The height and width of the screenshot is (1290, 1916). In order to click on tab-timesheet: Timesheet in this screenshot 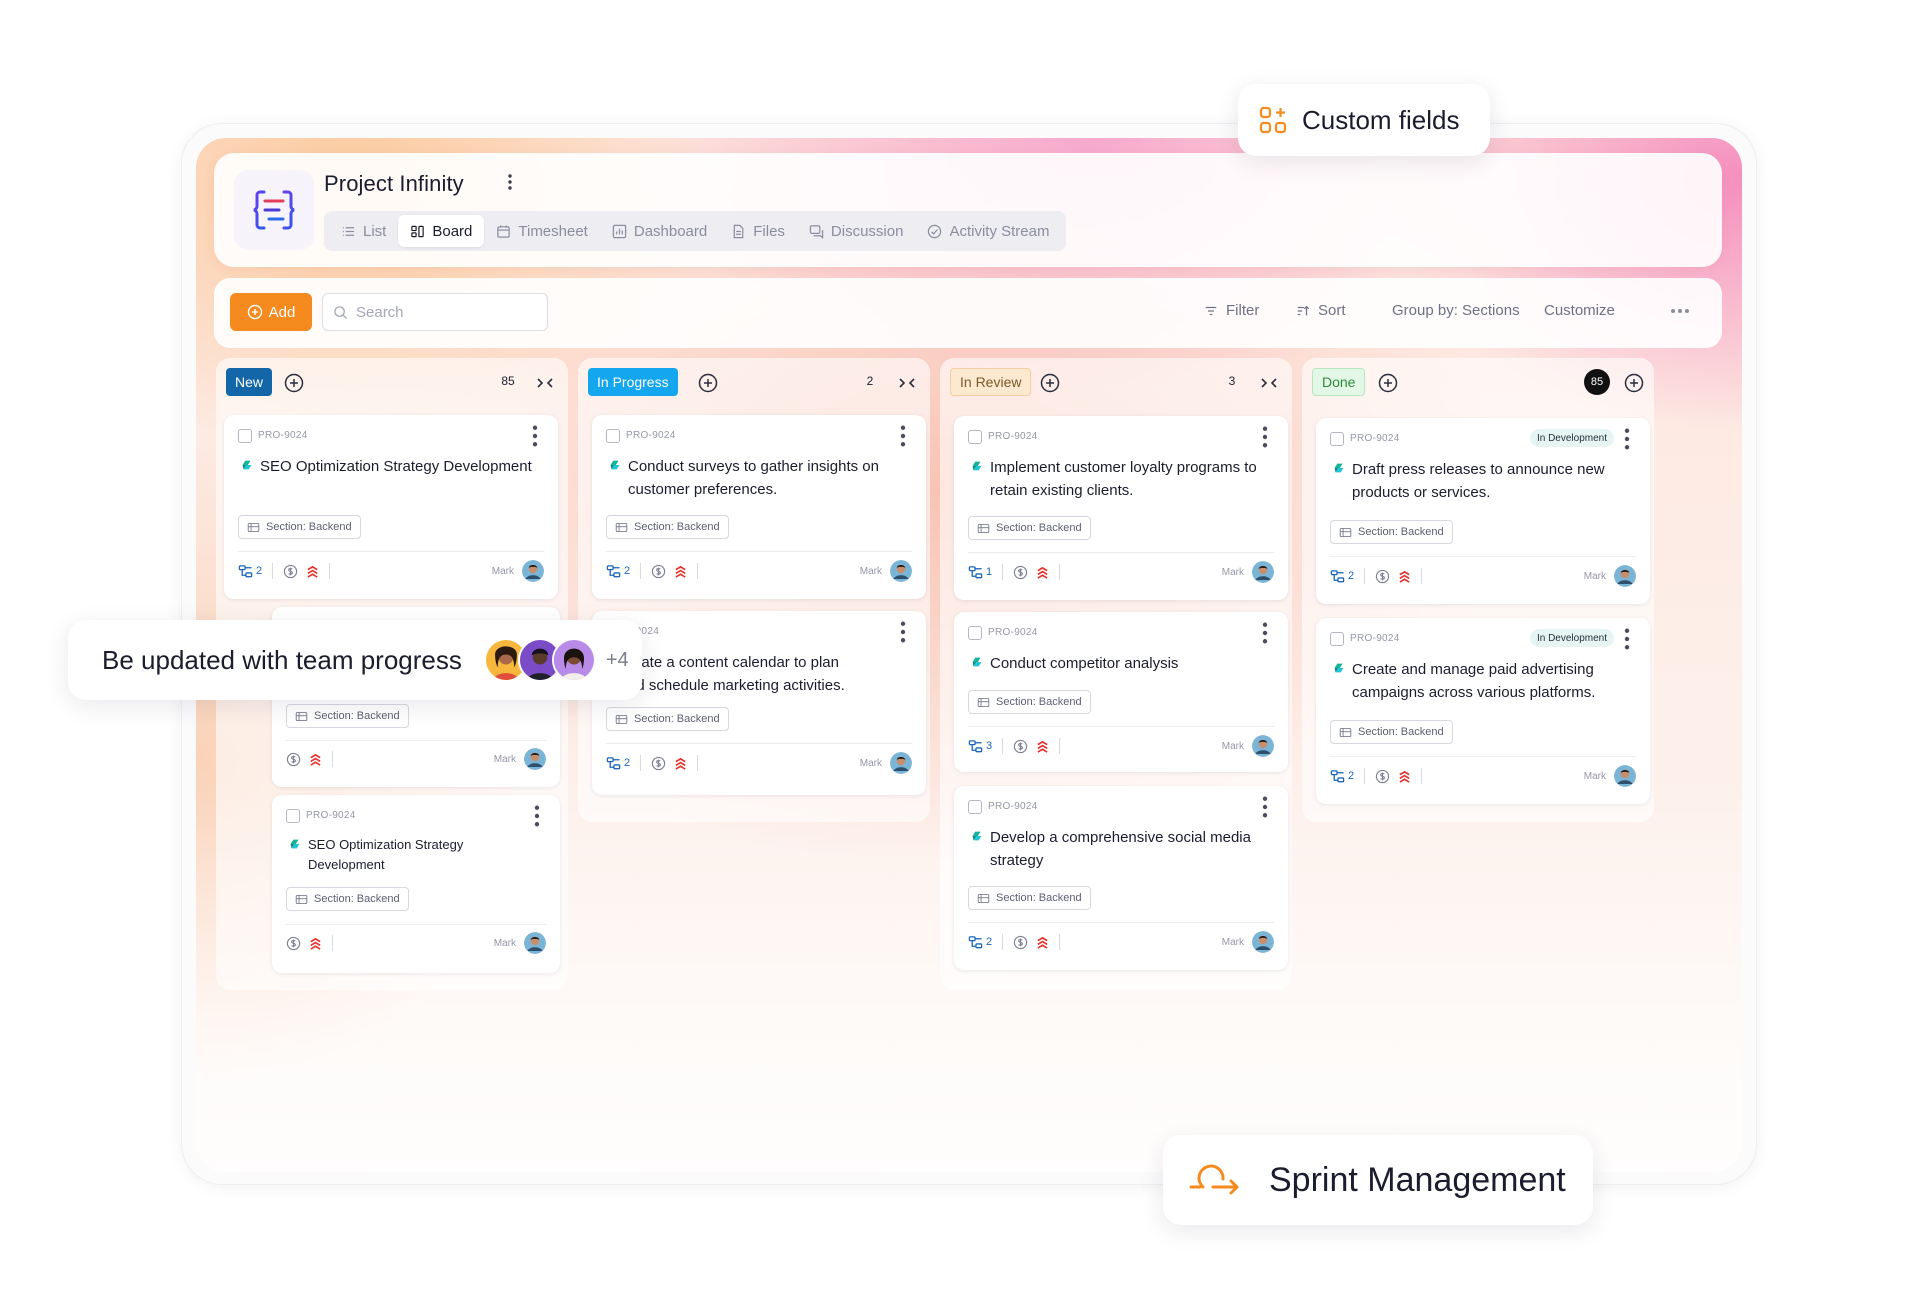, I will do `click(541, 231)`.